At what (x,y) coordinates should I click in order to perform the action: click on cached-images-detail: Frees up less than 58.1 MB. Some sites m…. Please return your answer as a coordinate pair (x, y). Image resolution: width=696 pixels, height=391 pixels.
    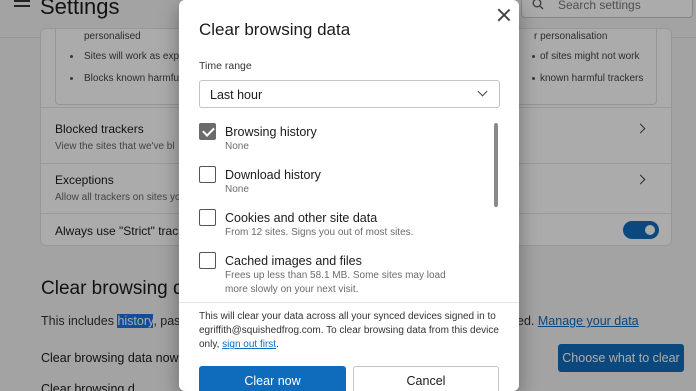
    Looking at the image, I should click on (335, 282).